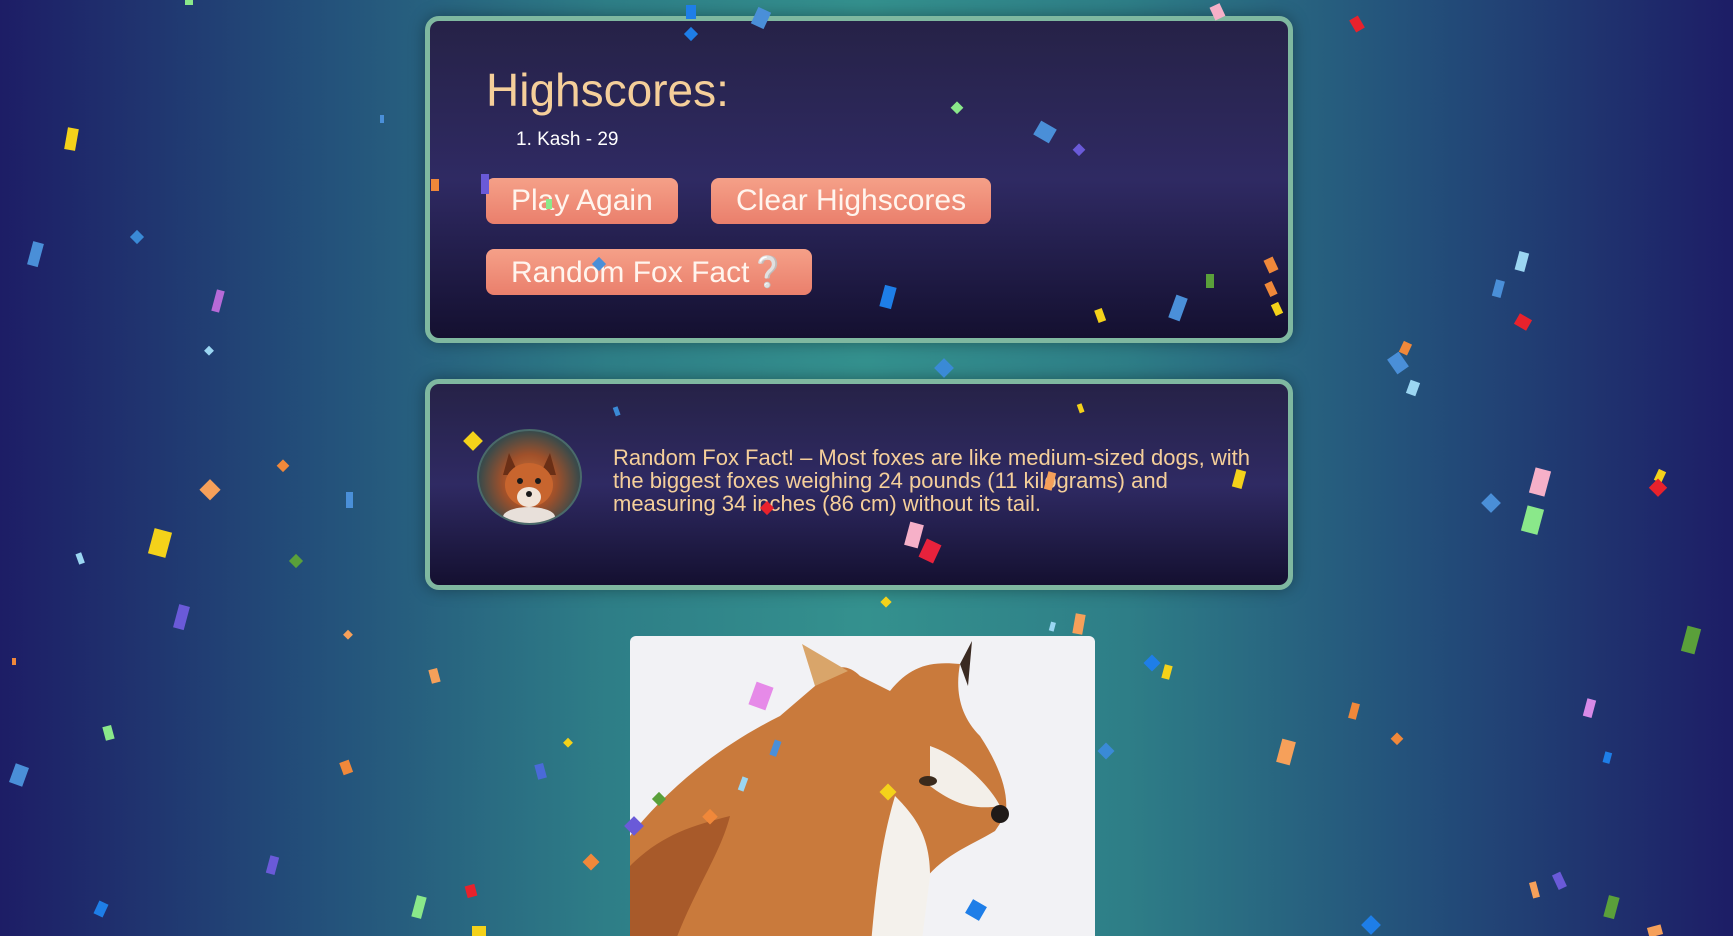  What do you see at coordinates (607, 90) in the screenshot?
I see `highscores-title: Highscores:` at bounding box center [607, 90].